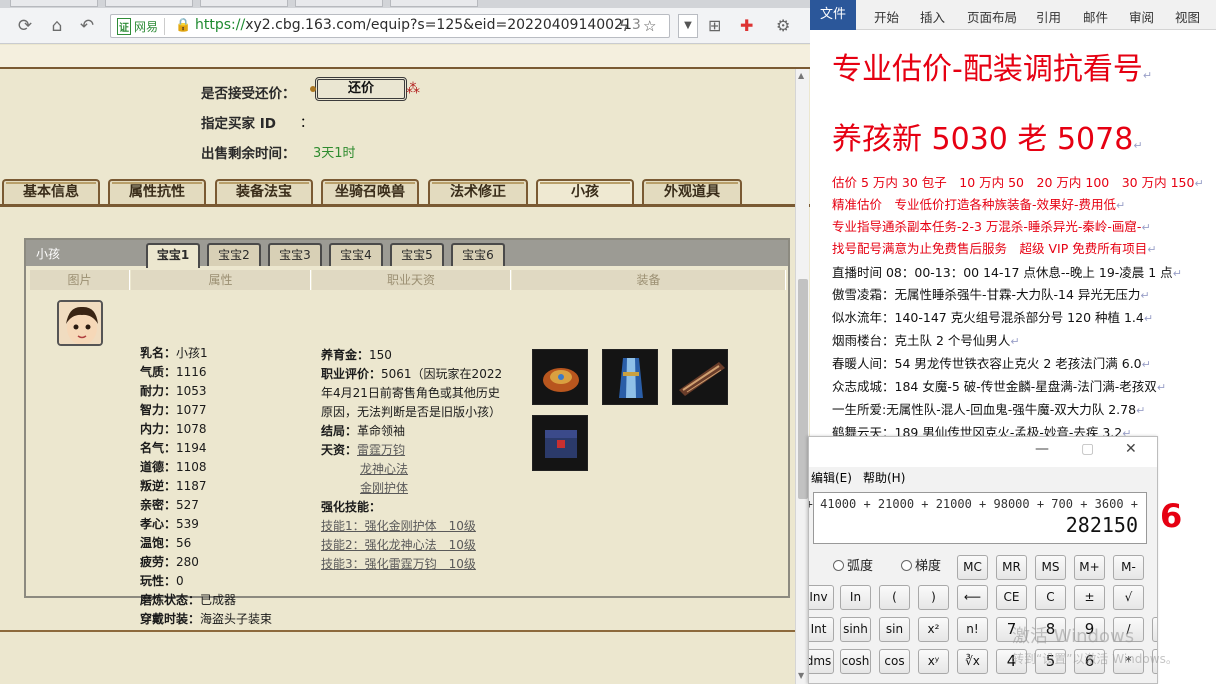 Image resolution: width=1216 pixels, height=684 pixels. Describe the element at coordinates (649, 26) in the screenshot. I see `star-icon: ☆` at that location.